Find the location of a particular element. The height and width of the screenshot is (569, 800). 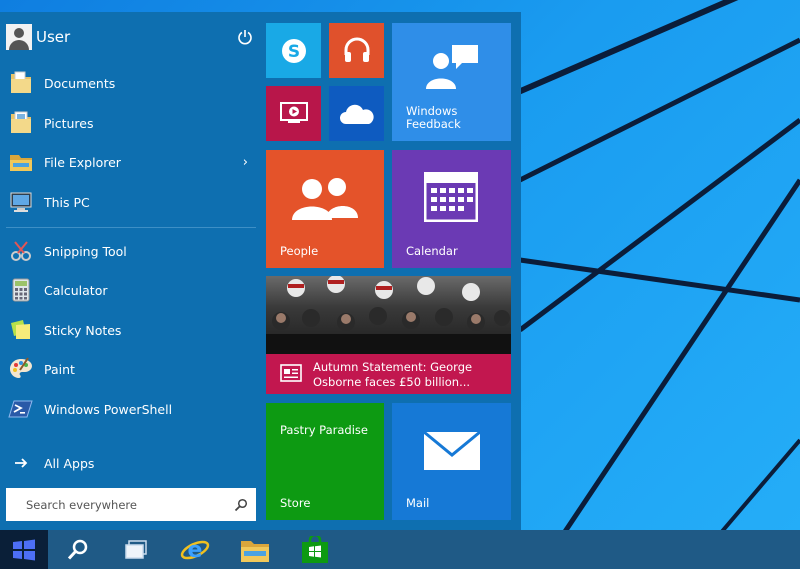

all-apps-label: All Apps is located at coordinates (69, 463).